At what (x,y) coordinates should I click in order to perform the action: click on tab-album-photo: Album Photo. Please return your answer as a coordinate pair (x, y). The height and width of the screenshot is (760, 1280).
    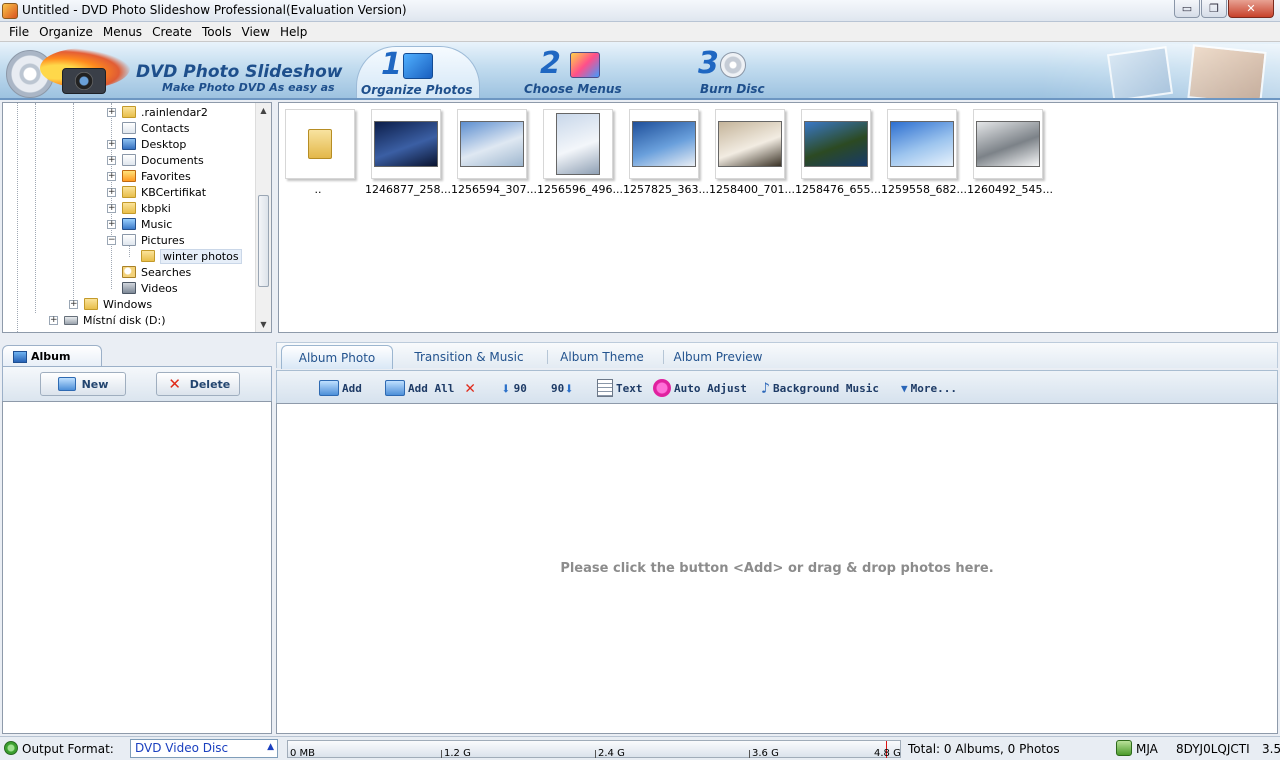
    Looking at the image, I should click on (337, 357).